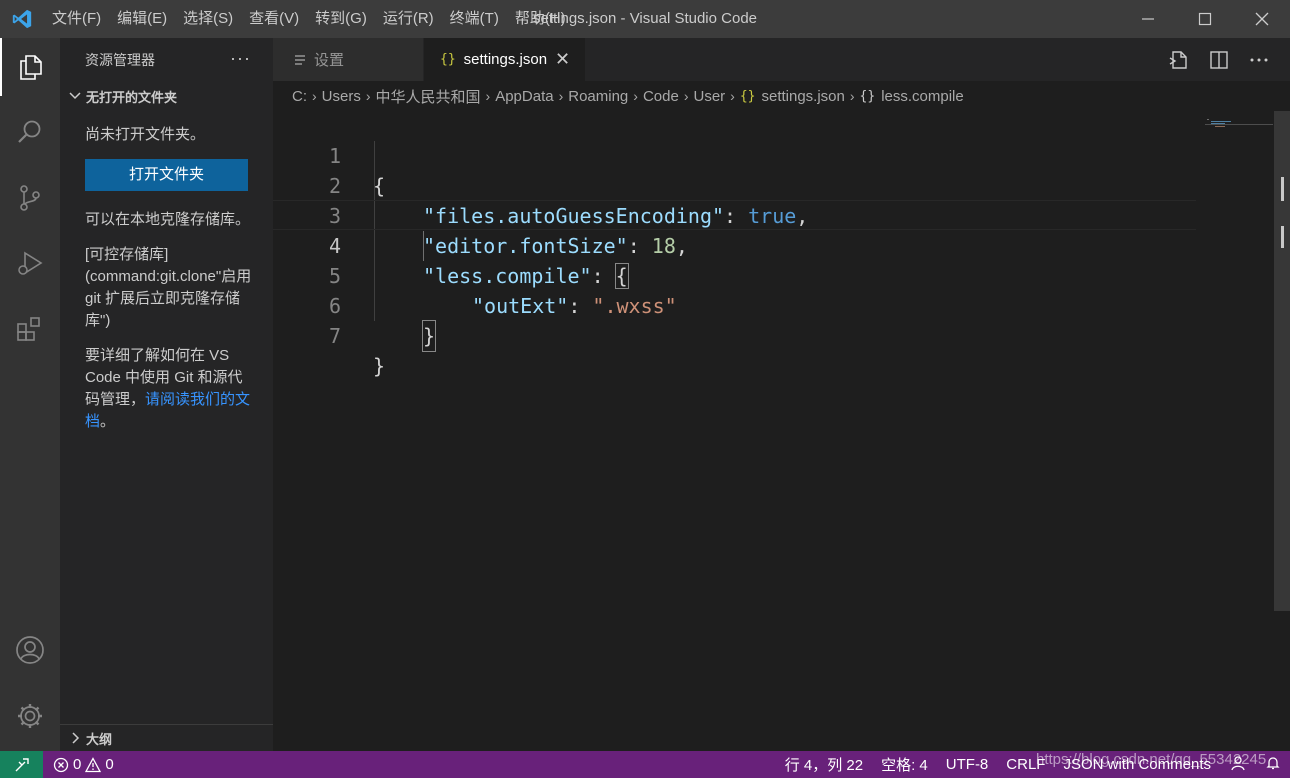  Describe the element at coordinates (734, 154) in the screenshot. I see `code-line: 1 {` at that location.